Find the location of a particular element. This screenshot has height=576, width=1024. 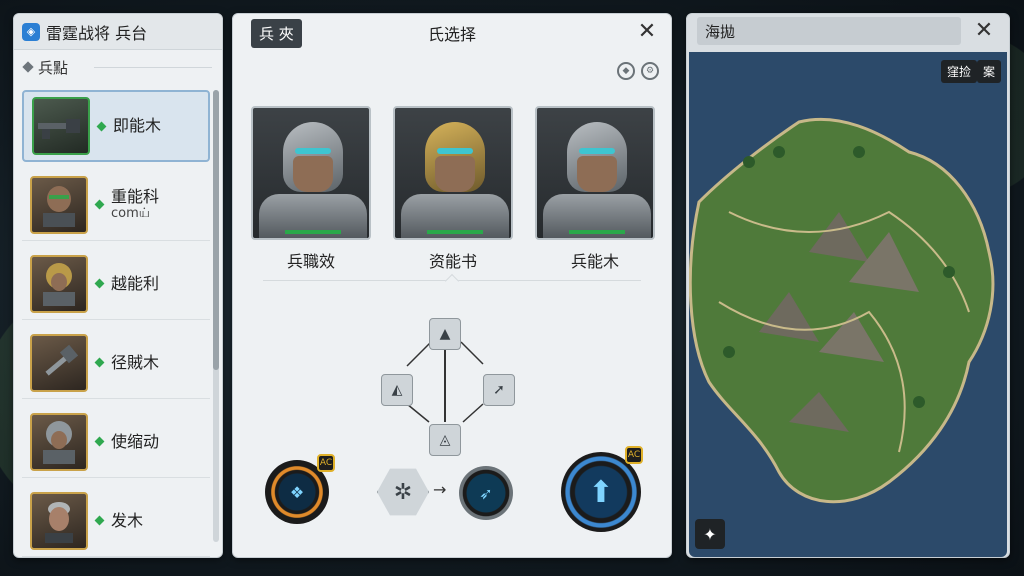

unit-name: 越能利 is located at coordinates (135, 283).